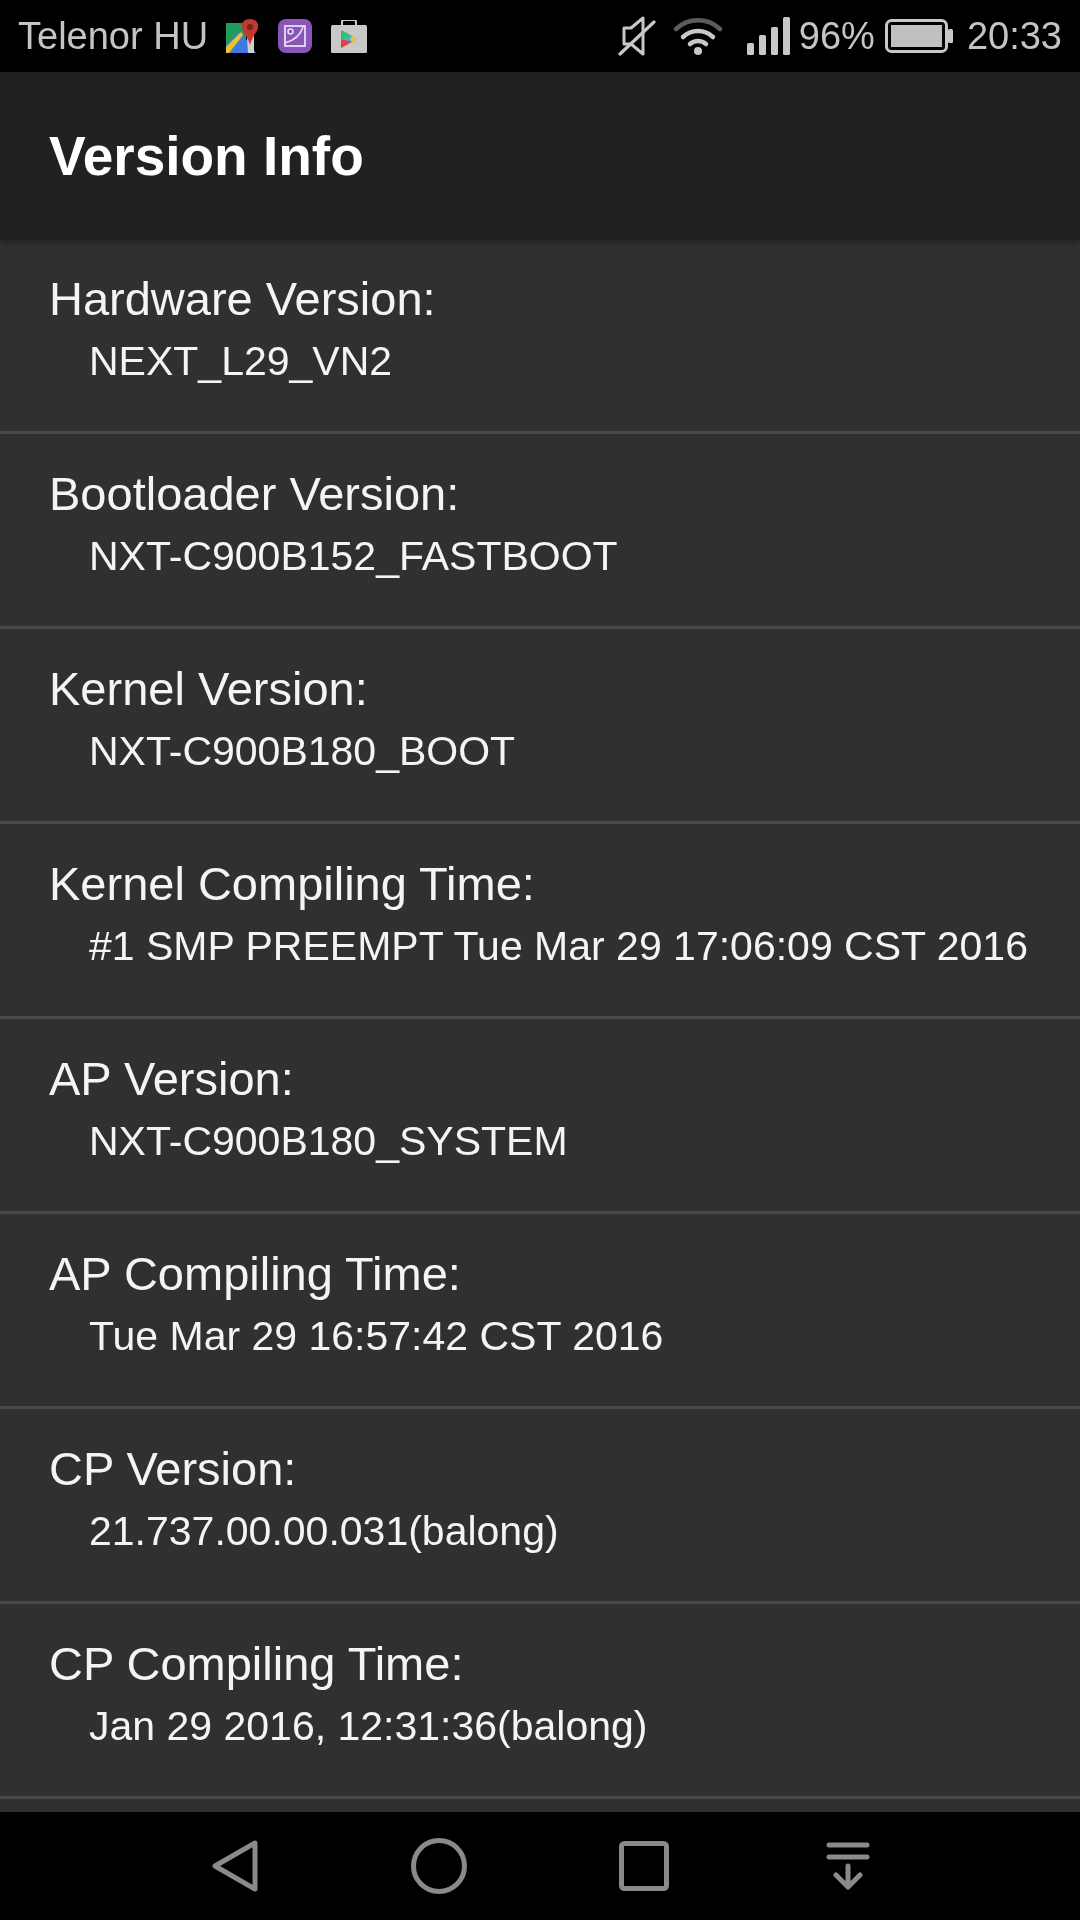 The image size is (1080, 1920). Describe the element at coordinates (918, 36) in the screenshot. I see `battery-icon` at that location.